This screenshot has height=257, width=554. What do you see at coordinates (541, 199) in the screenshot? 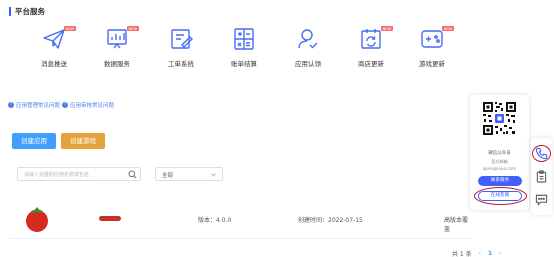
I see `chat-icon` at bounding box center [541, 199].